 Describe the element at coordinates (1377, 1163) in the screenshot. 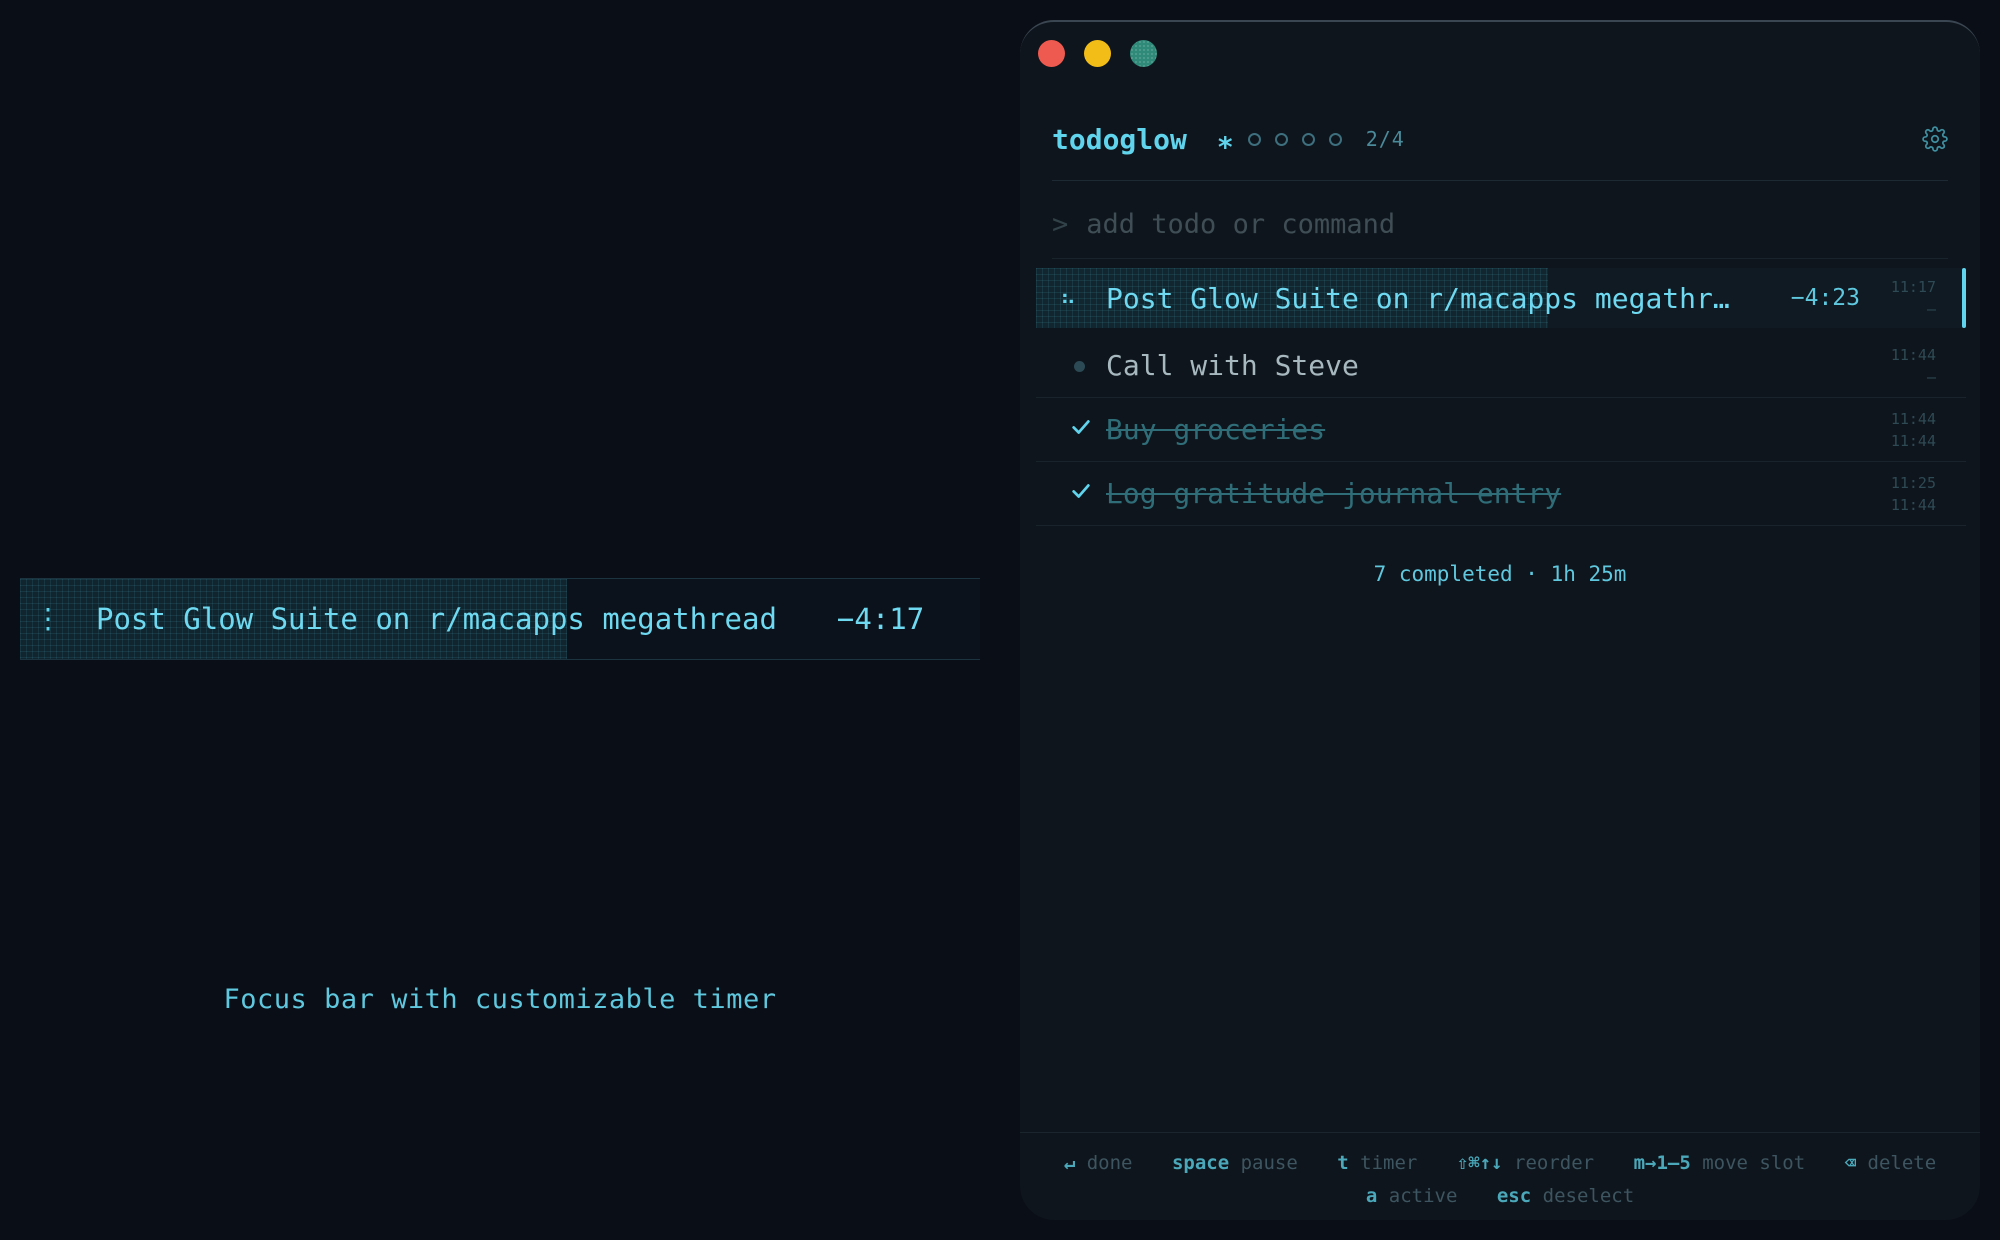

I see `shortcut-hint: t timer` at that location.